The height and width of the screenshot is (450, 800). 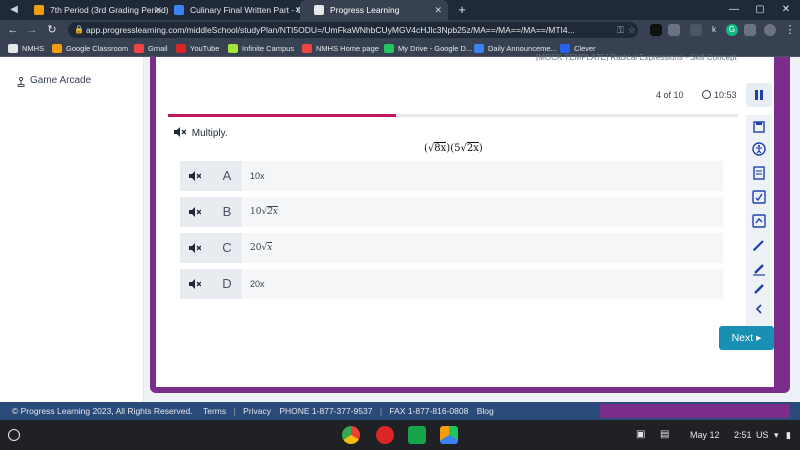 I want to click on docs-icon, so click(x=479, y=48).